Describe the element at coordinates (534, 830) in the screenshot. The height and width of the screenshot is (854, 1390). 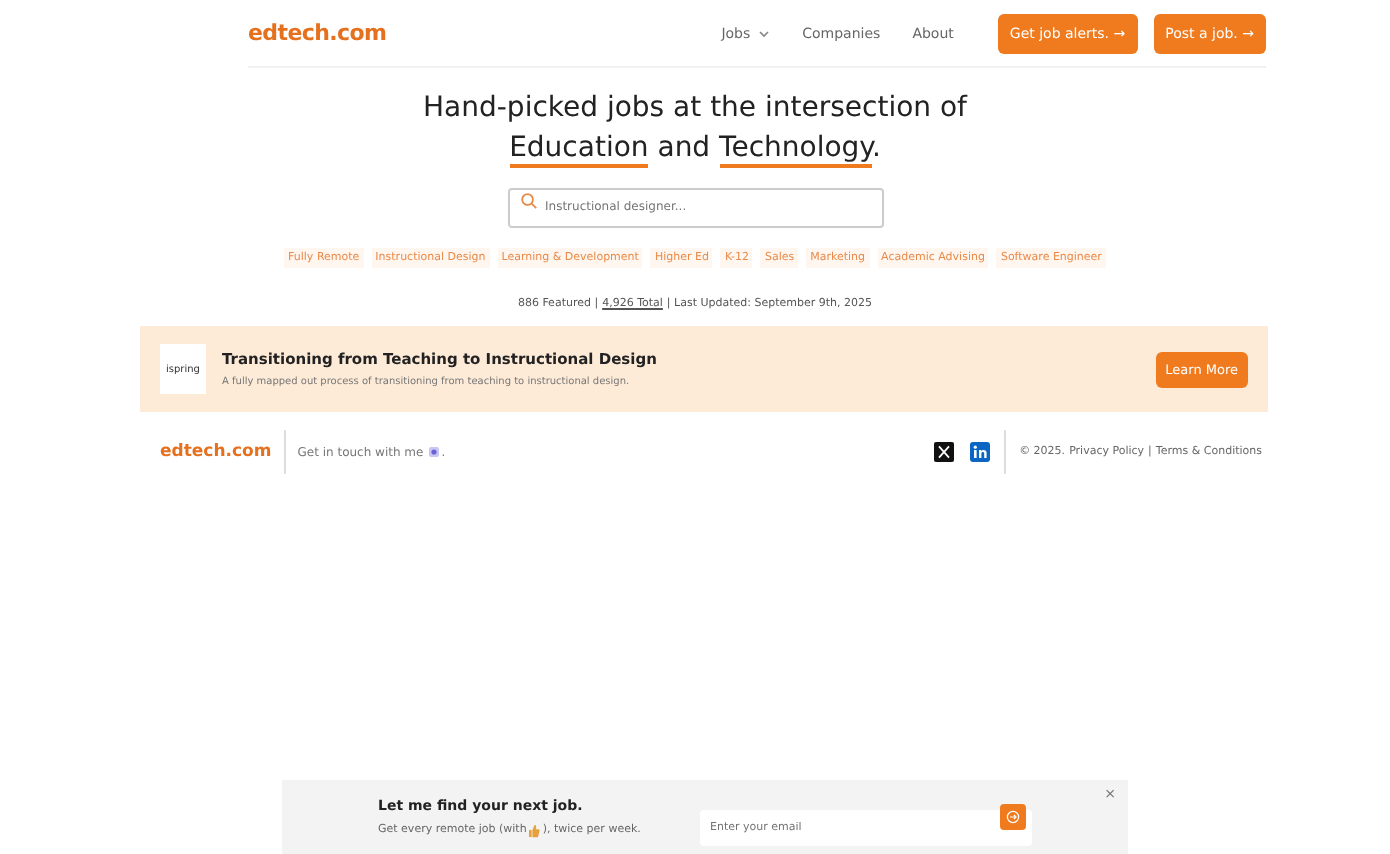
I see `thumbs-up-icon` at that location.